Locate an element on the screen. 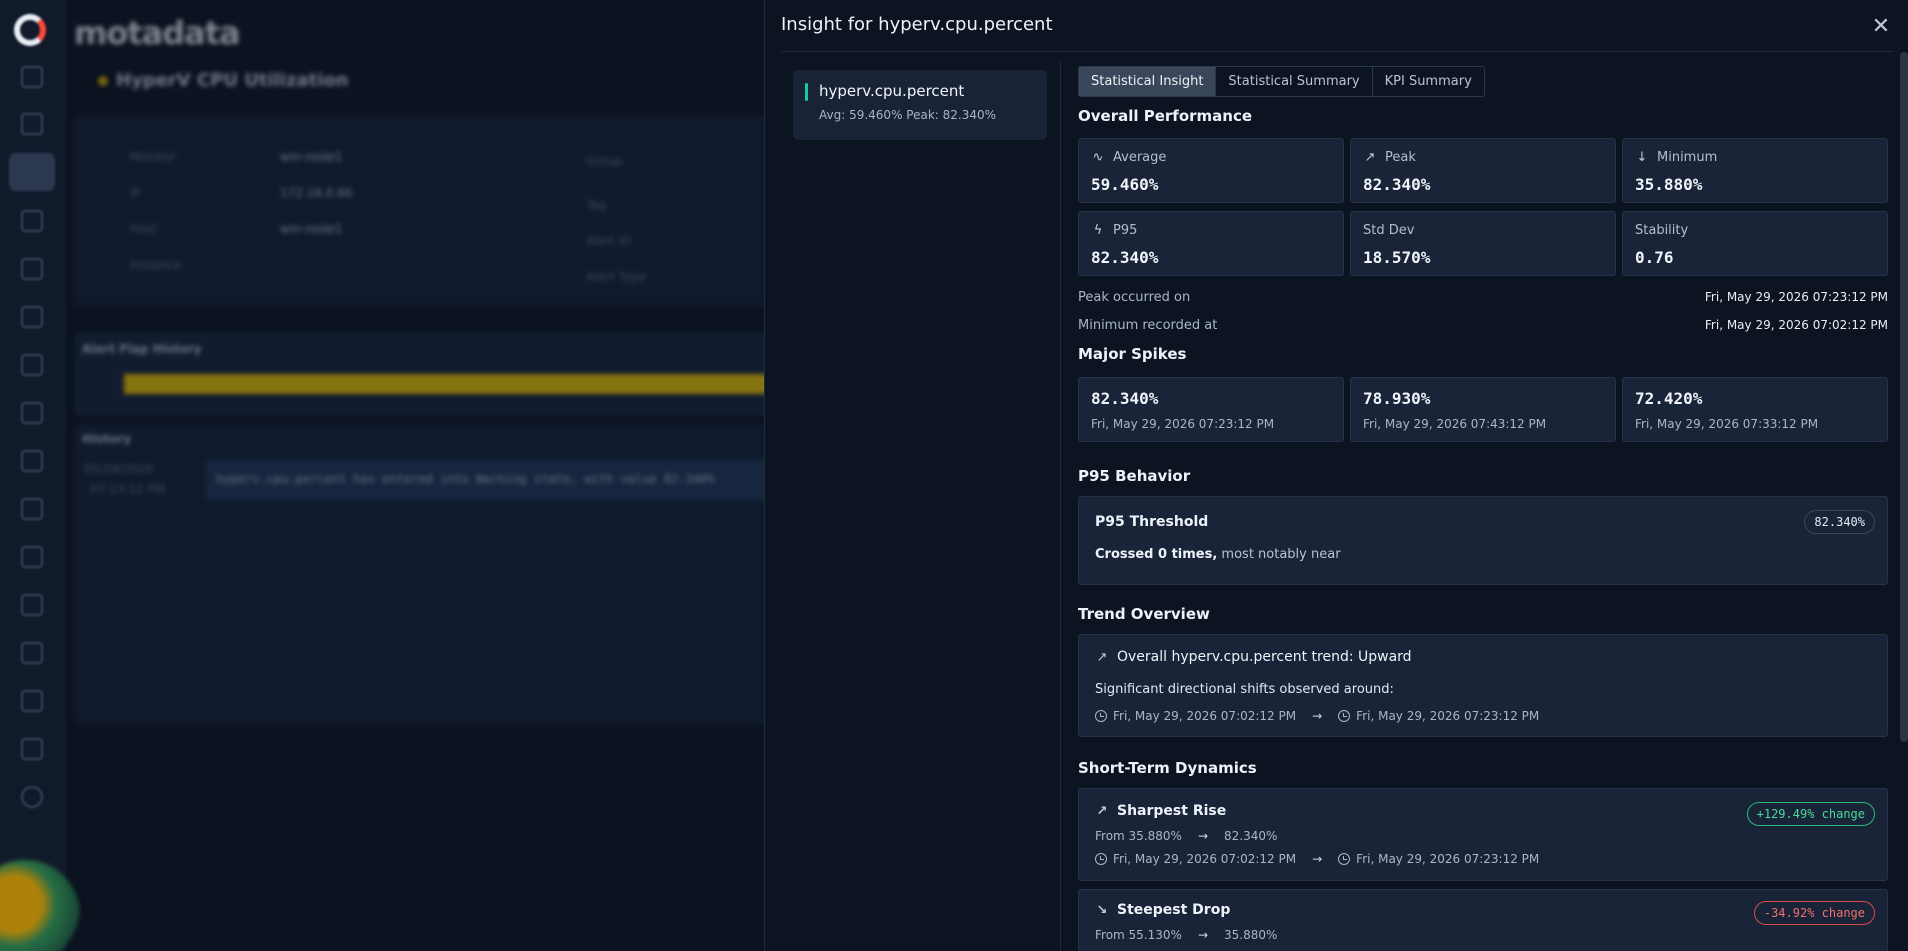 The height and width of the screenshot is (951, 1908). p95-crossed-text: Crossed 0 times, most notably near is located at coordinates (1218, 554).